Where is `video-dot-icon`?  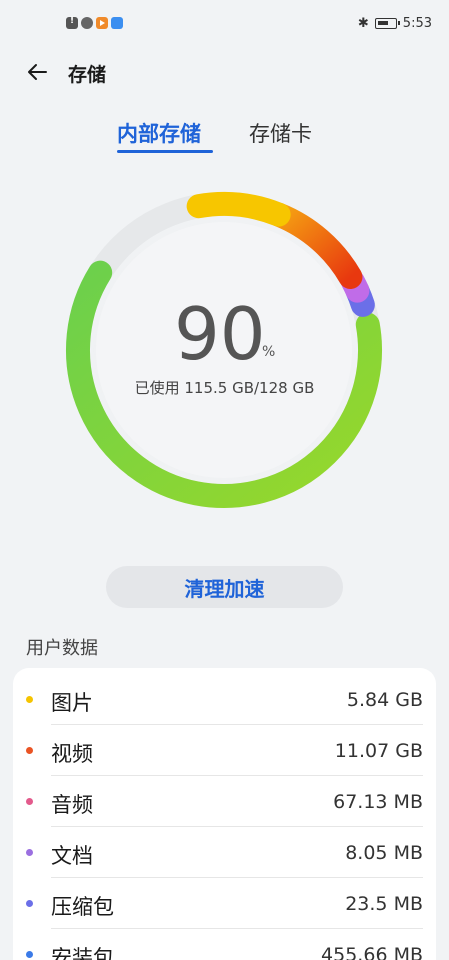 video-dot-icon is located at coordinates (29, 750).